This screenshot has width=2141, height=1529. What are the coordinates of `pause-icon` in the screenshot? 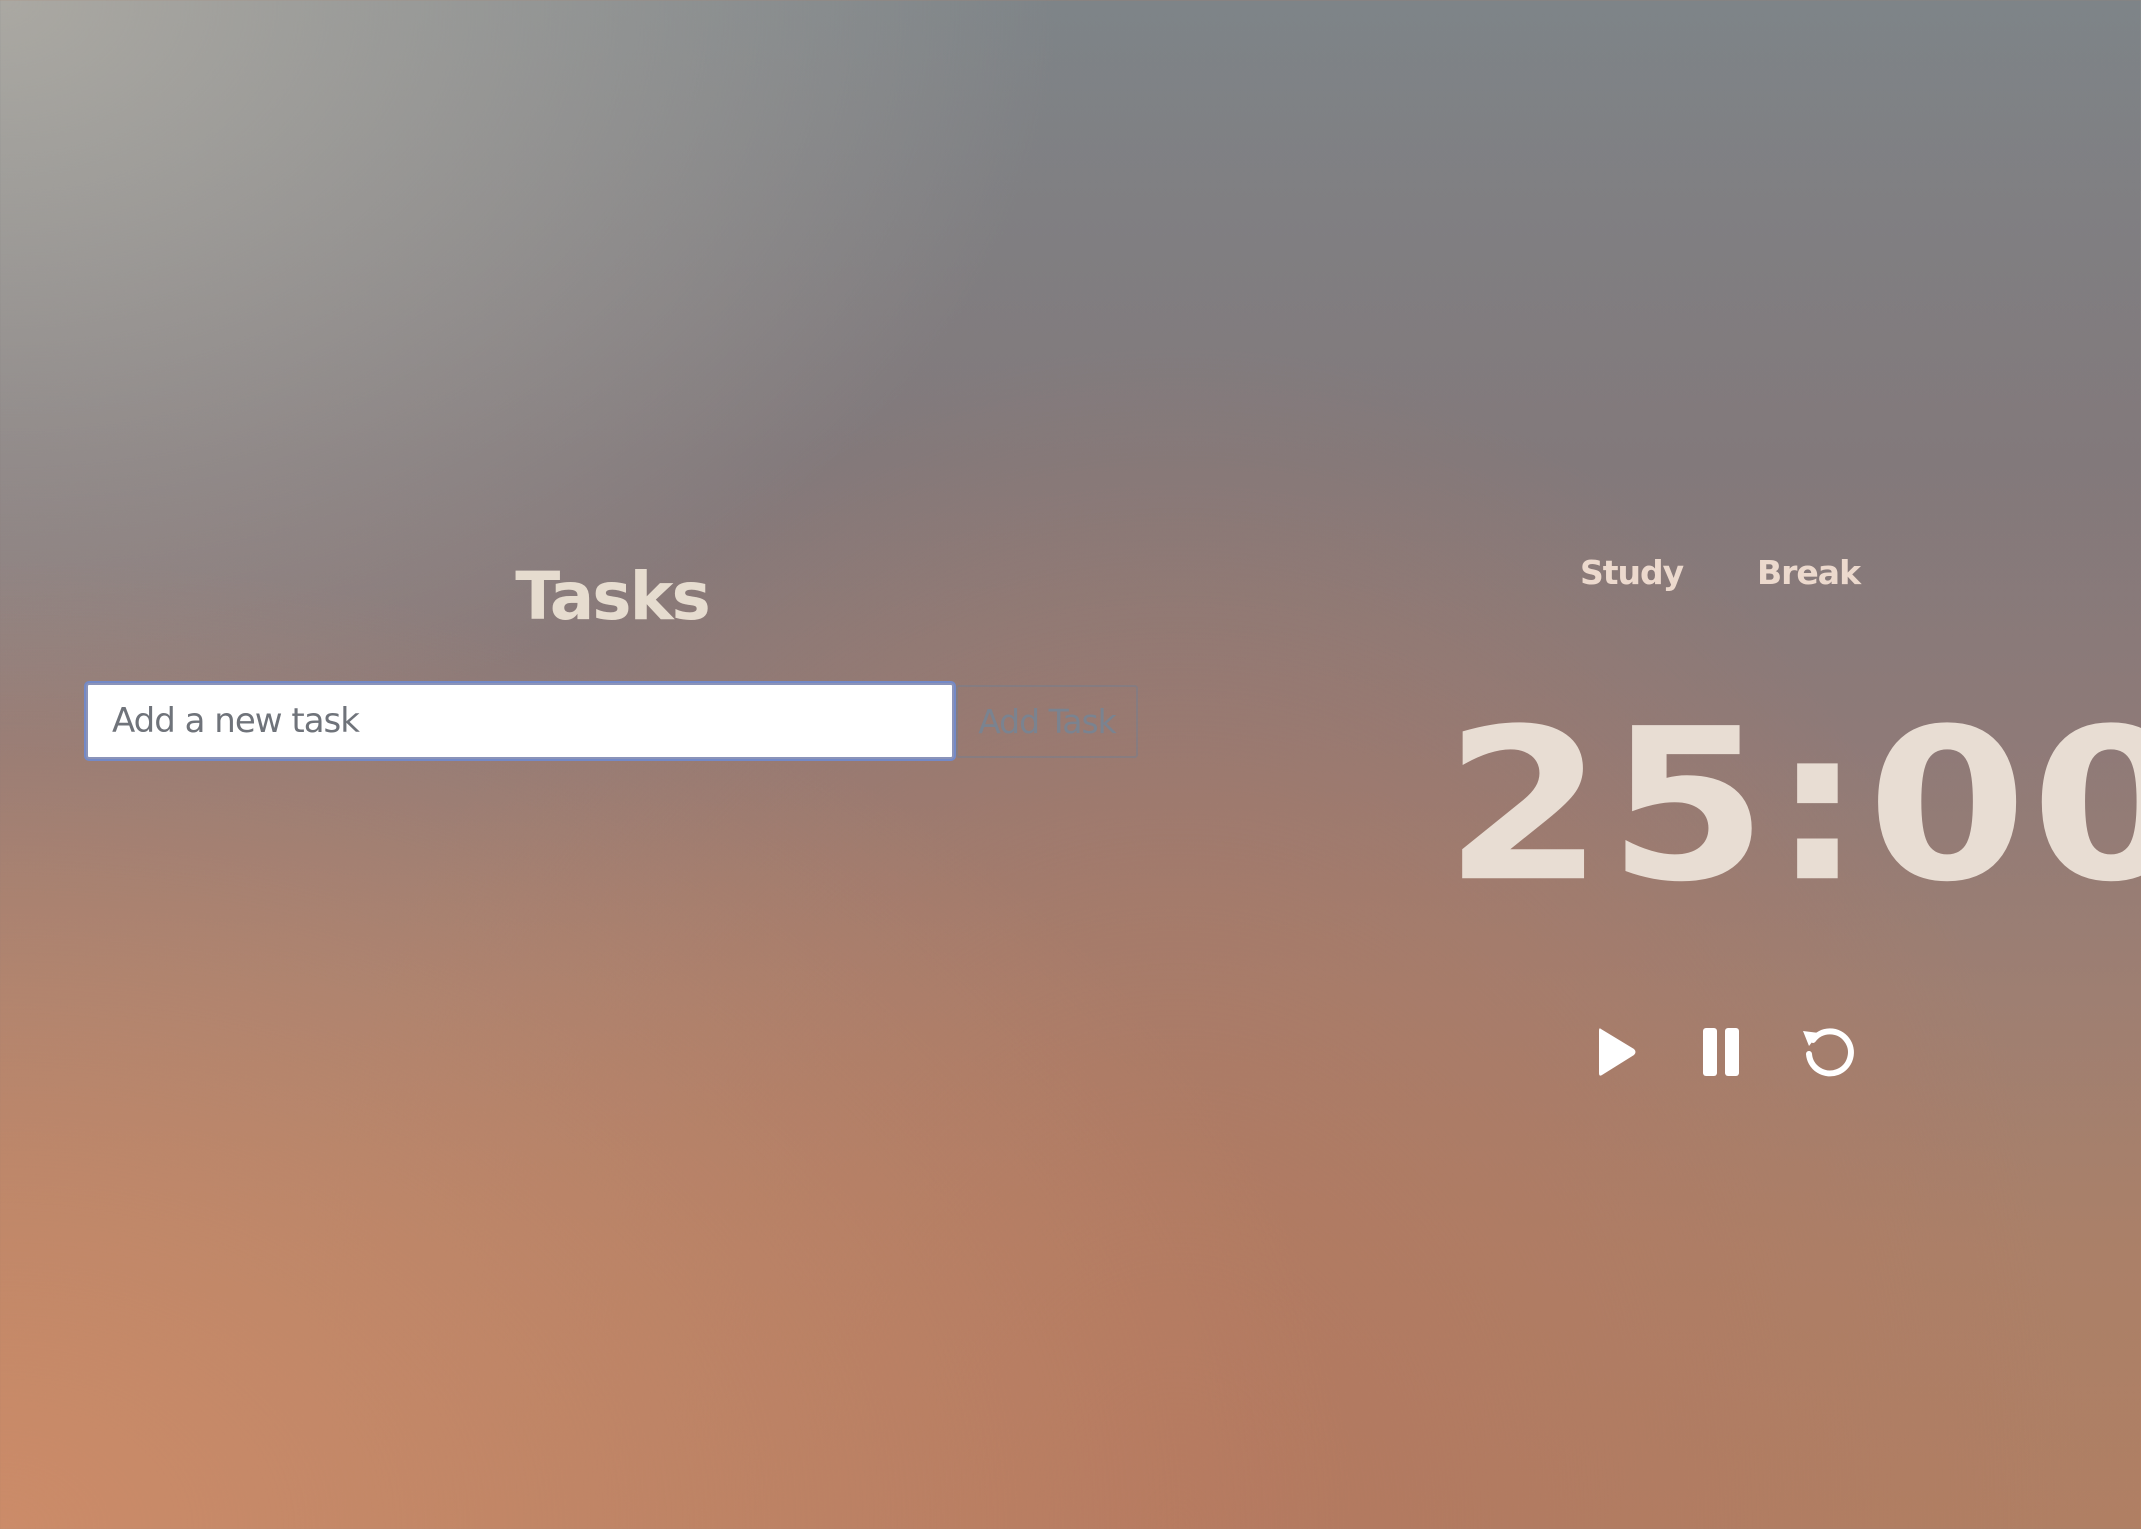 It's located at (1721, 1052).